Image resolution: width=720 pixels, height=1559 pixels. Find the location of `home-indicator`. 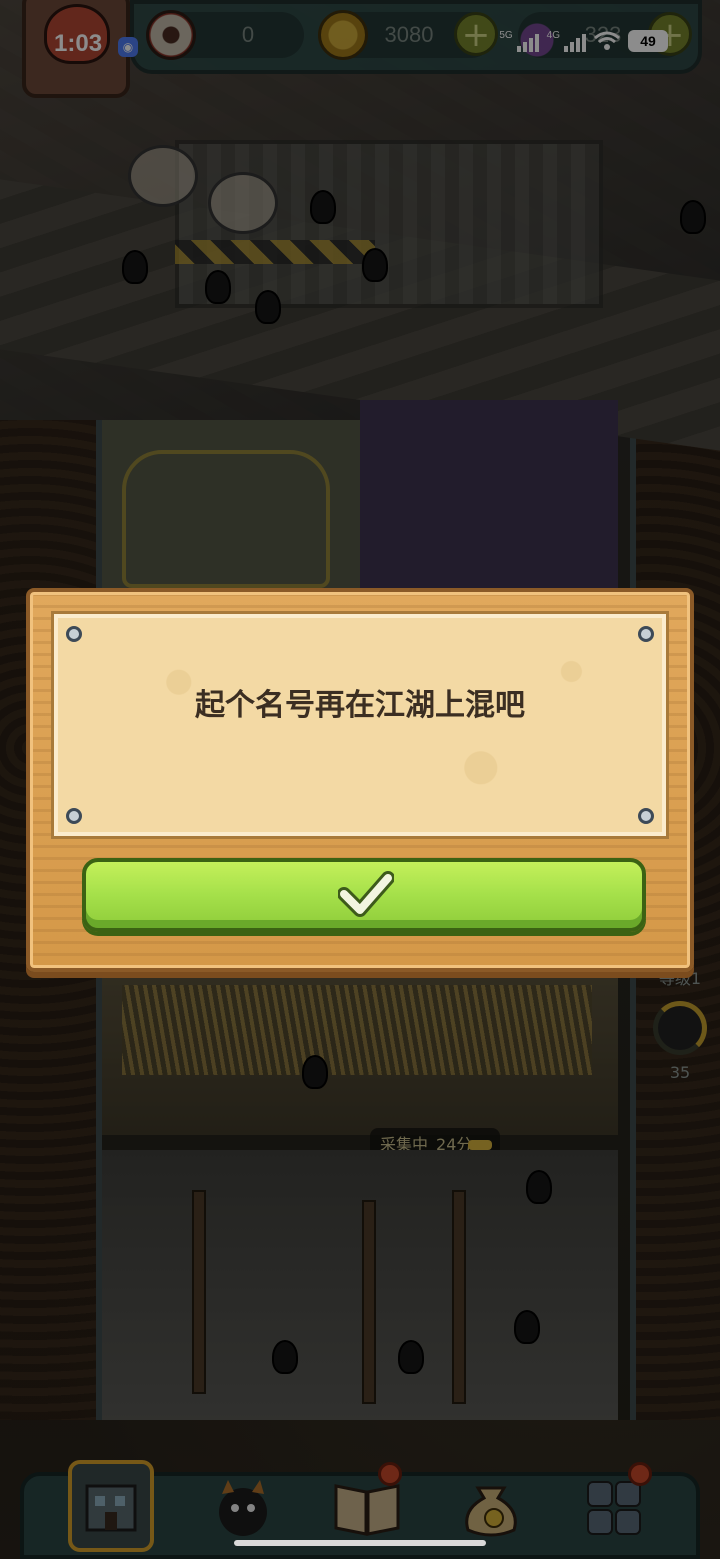

home-indicator is located at coordinates (360, 1543).